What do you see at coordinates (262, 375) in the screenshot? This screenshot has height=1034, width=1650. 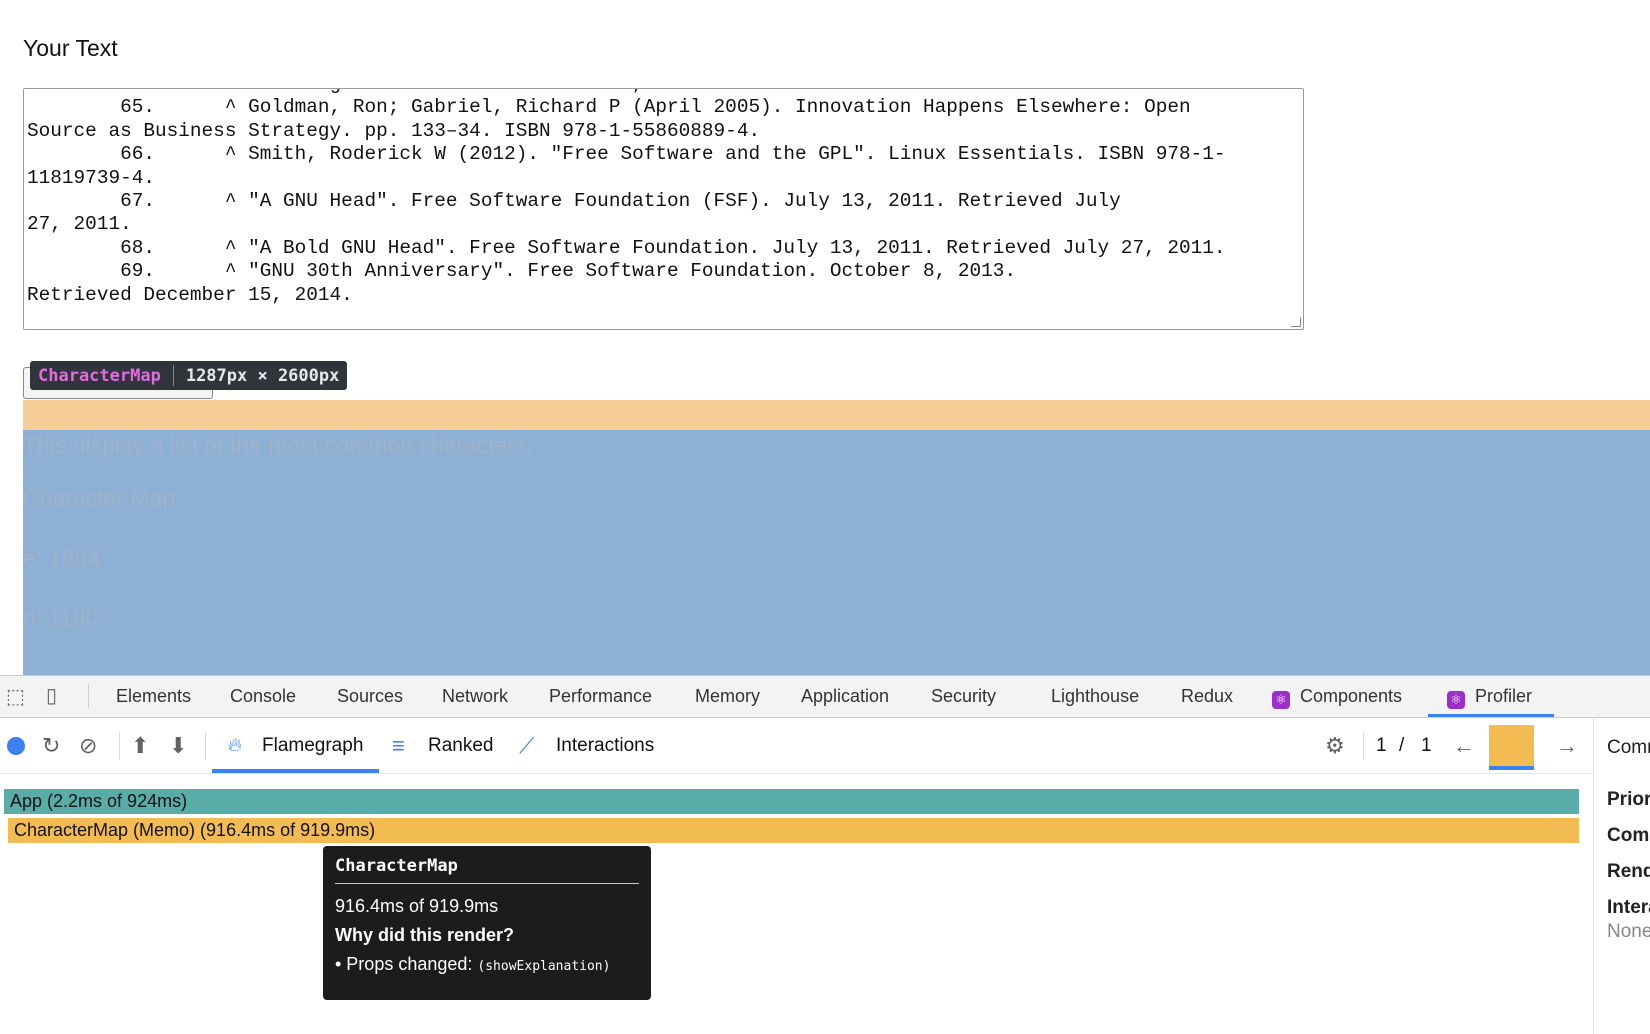 I see `component-size: 1287px × 2600px` at bounding box center [262, 375].